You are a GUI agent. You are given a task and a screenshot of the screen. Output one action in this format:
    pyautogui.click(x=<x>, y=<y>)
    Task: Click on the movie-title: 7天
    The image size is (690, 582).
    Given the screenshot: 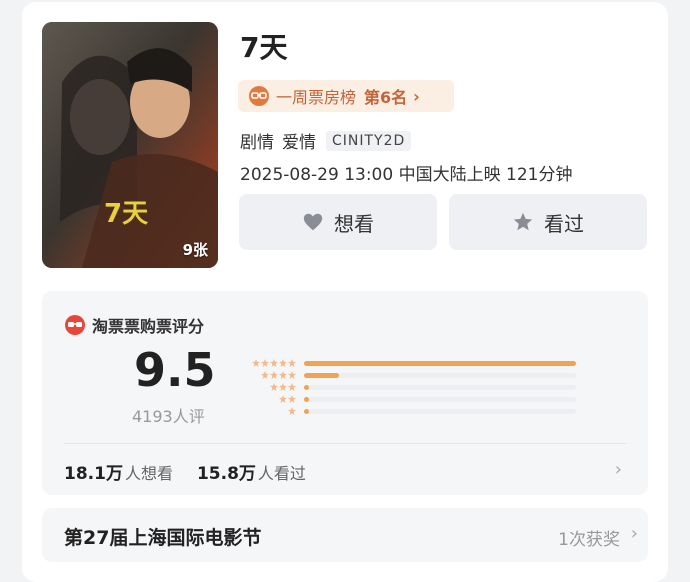 What is the action you would take?
    pyautogui.click(x=264, y=47)
    